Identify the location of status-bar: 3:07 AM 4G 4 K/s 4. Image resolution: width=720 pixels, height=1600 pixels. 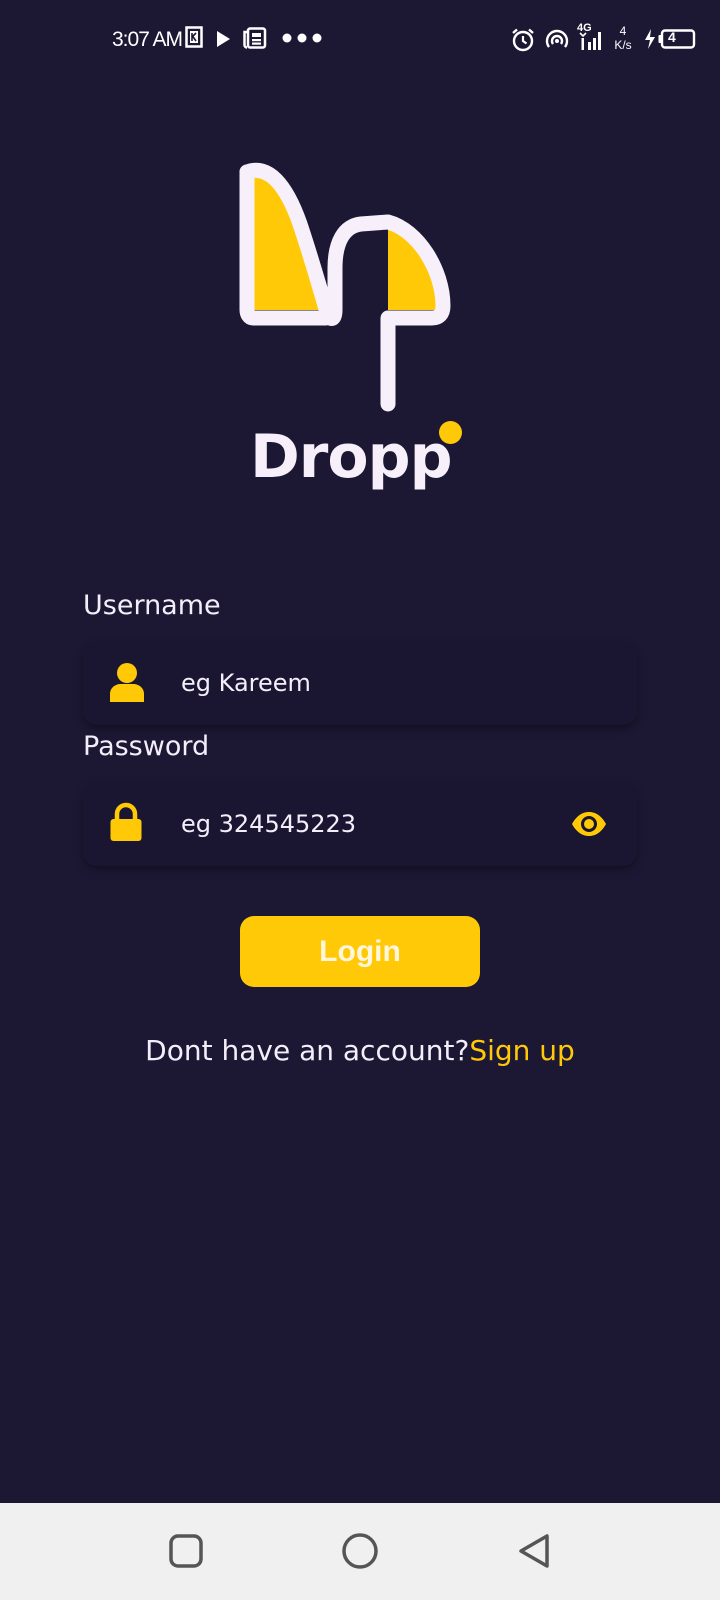
(360, 40).